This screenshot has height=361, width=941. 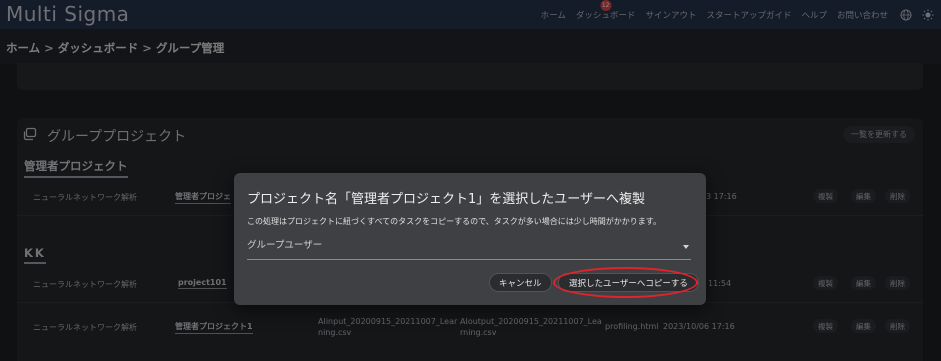 I want to click on group-user-select-label: グループユーザー, so click(x=285, y=245).